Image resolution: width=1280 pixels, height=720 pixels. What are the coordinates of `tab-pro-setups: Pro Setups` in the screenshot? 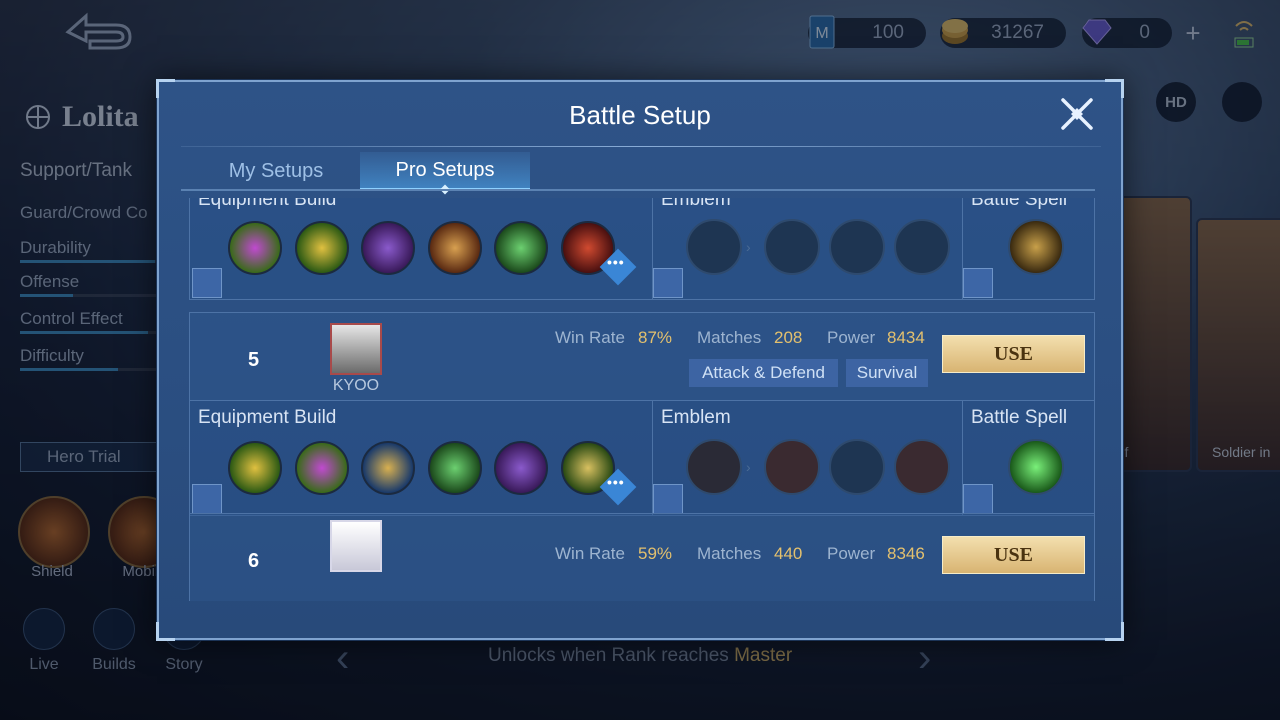 It's located at (445, 173).